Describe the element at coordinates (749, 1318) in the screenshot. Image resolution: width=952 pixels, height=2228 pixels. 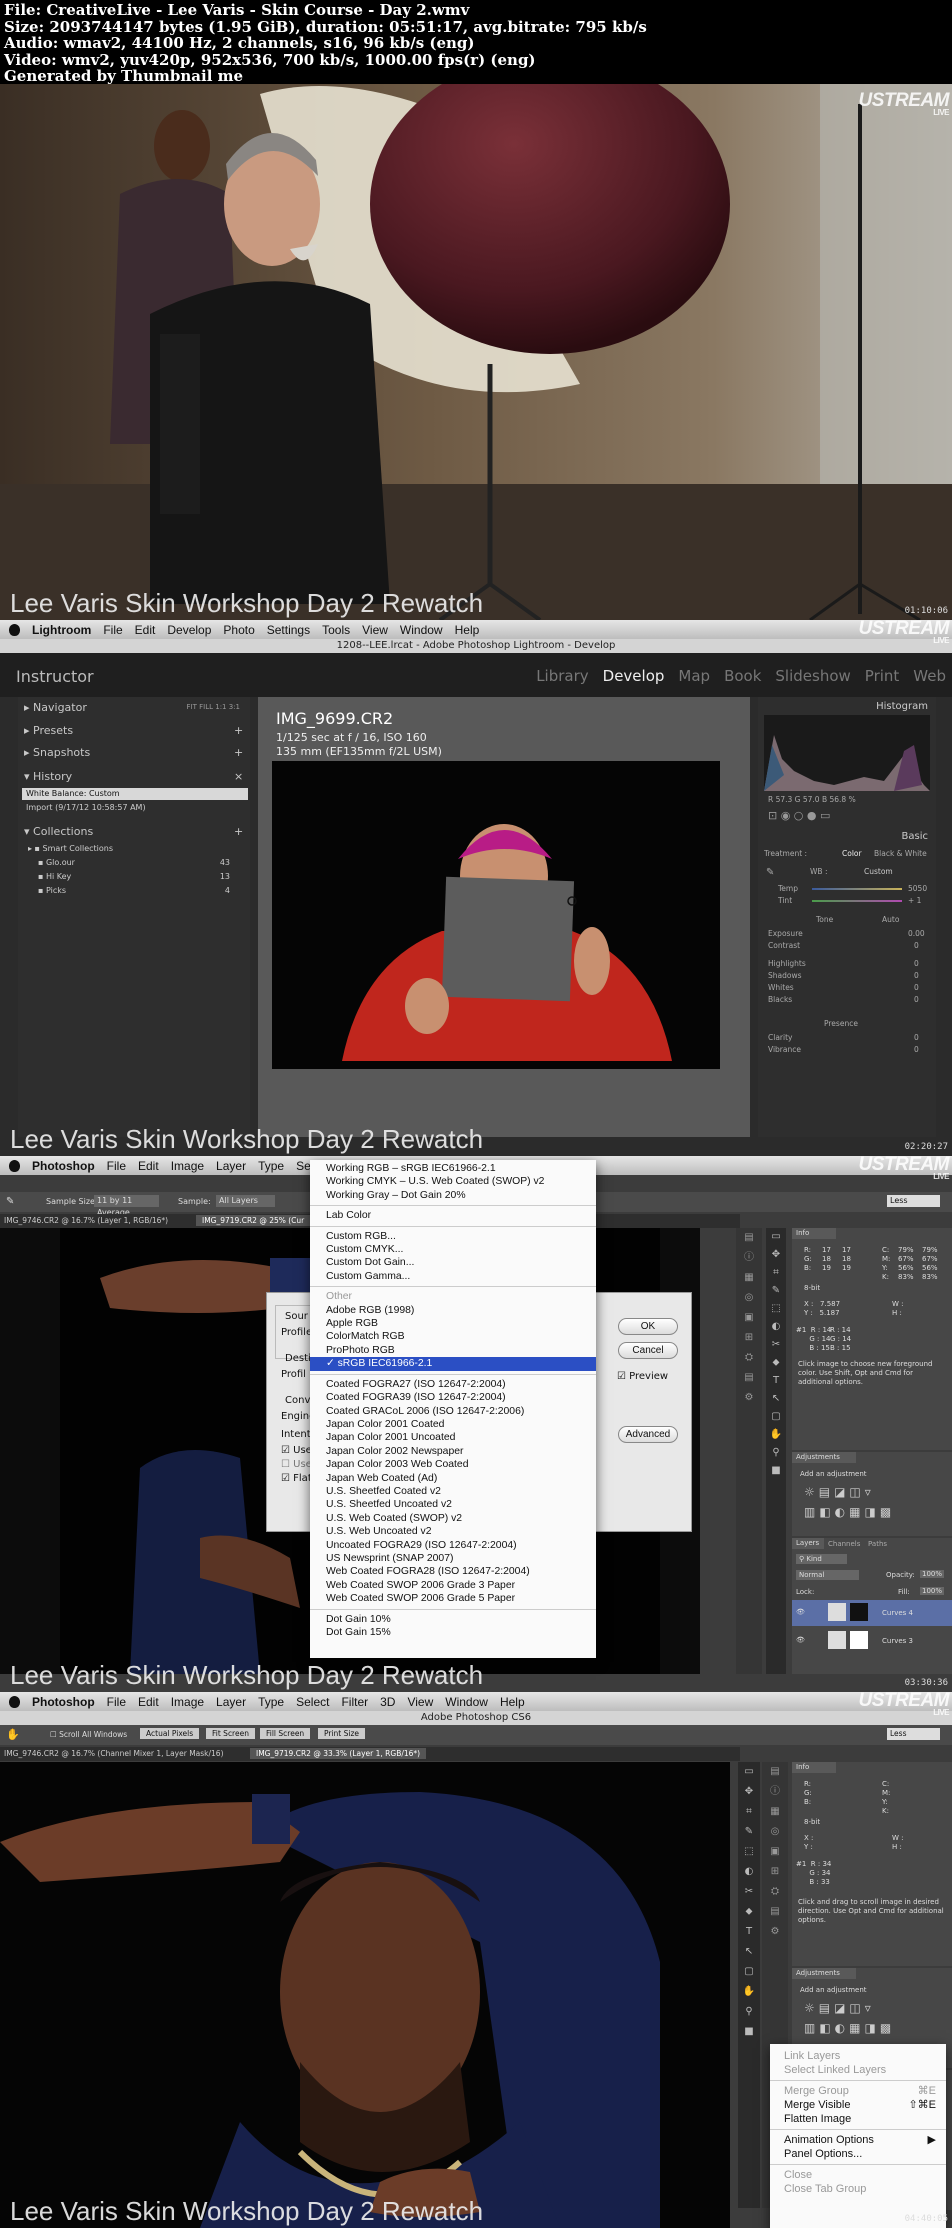
I see `panel-icons: ▤ ⓘ ▦ ◎ ▣ ⊞ ⛭ ▤ ⚙` at that location.